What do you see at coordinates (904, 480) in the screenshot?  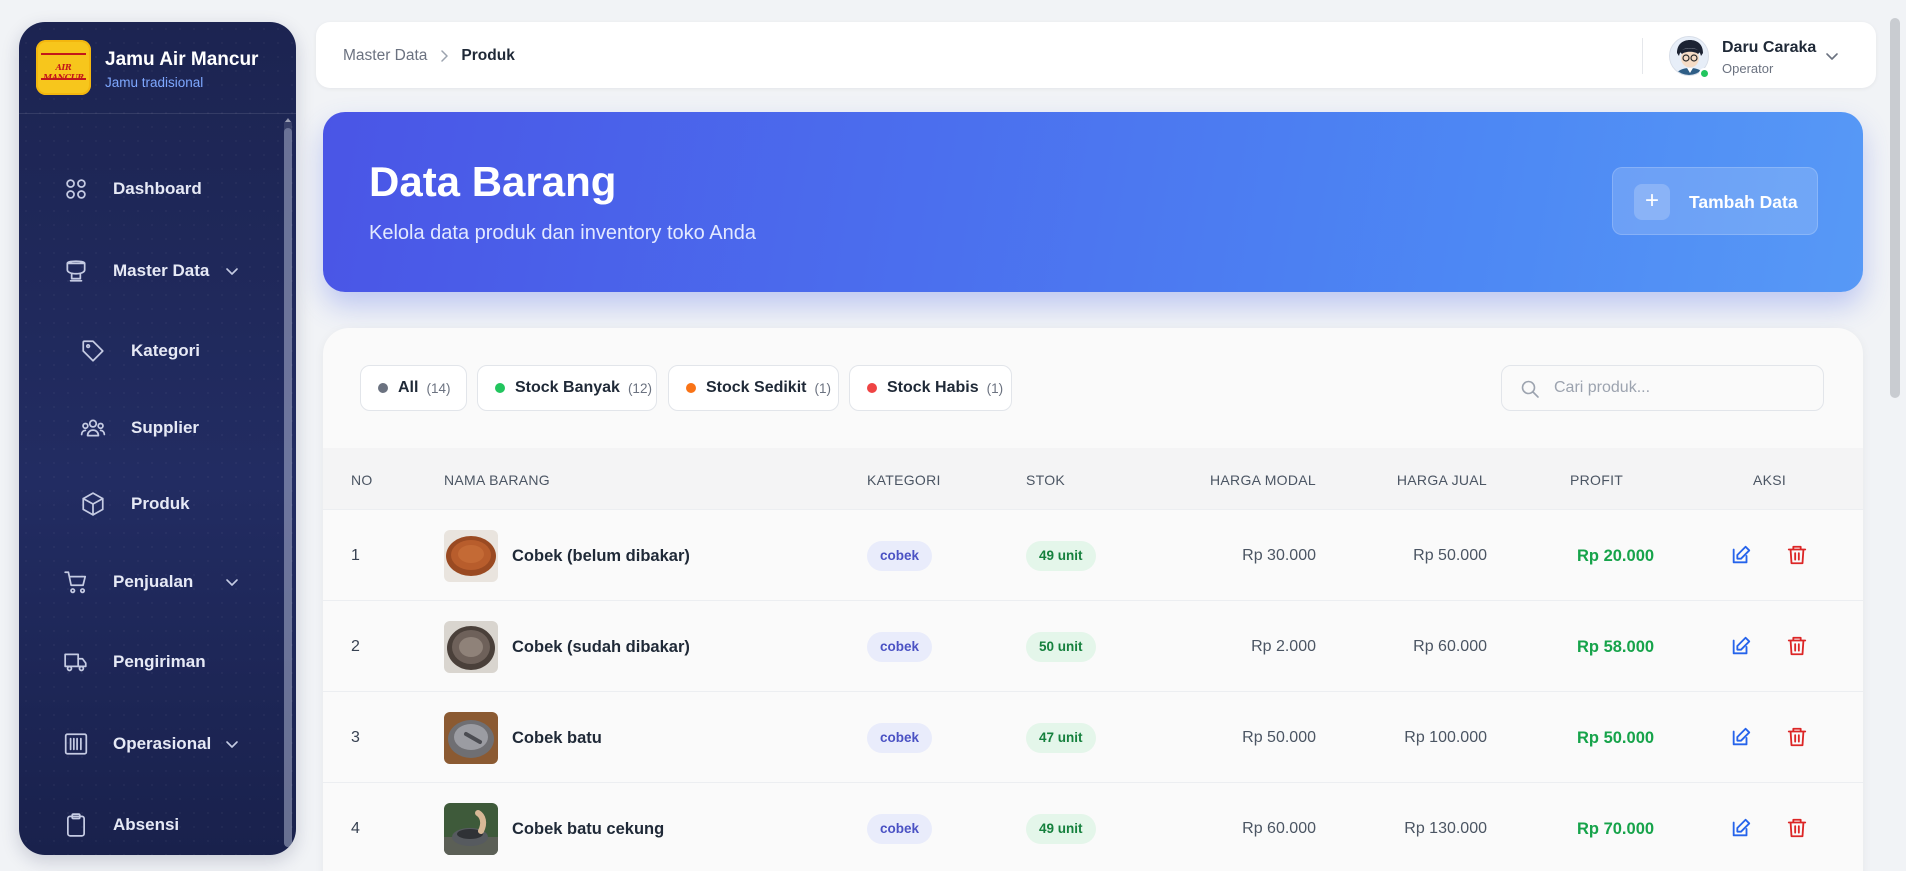 I see `column-header-kategori: KATEGORI` at bounding box center [904, 480].